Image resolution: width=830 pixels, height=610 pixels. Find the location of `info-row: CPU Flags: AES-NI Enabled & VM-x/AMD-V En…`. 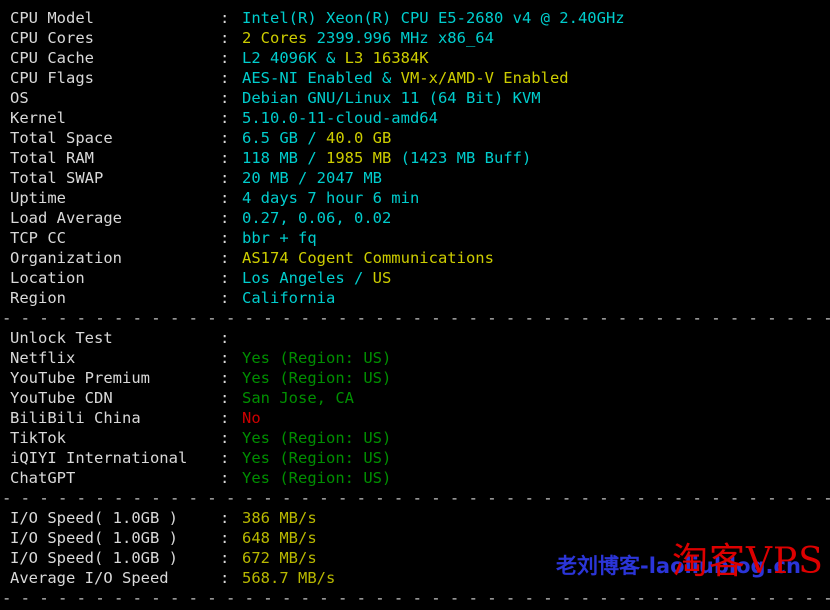

info-row: CPU Flags: AES-NI Enabled & VM-x/AMD-V En… is located at coordinates (415, 78).